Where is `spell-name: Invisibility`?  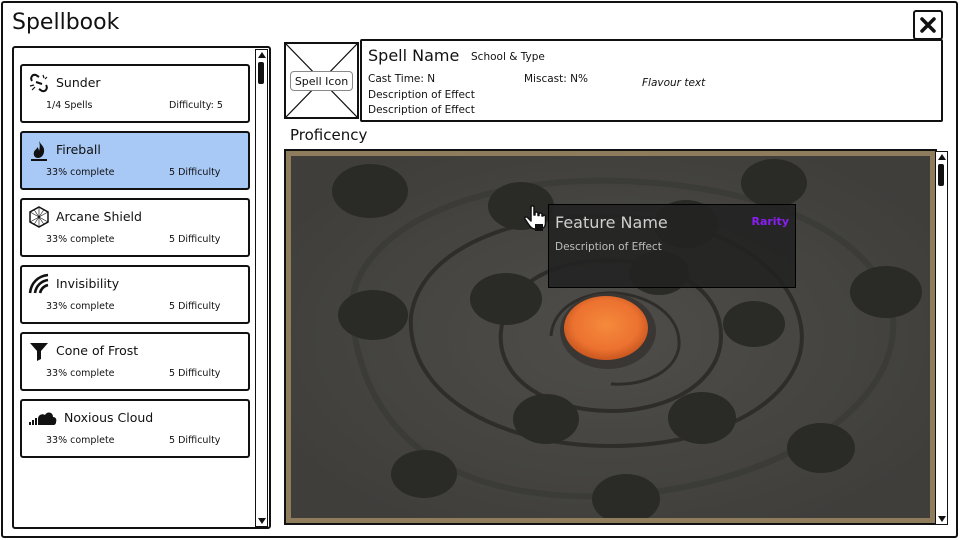
spell-name: Invisibility is located at coordinates (88, 283).